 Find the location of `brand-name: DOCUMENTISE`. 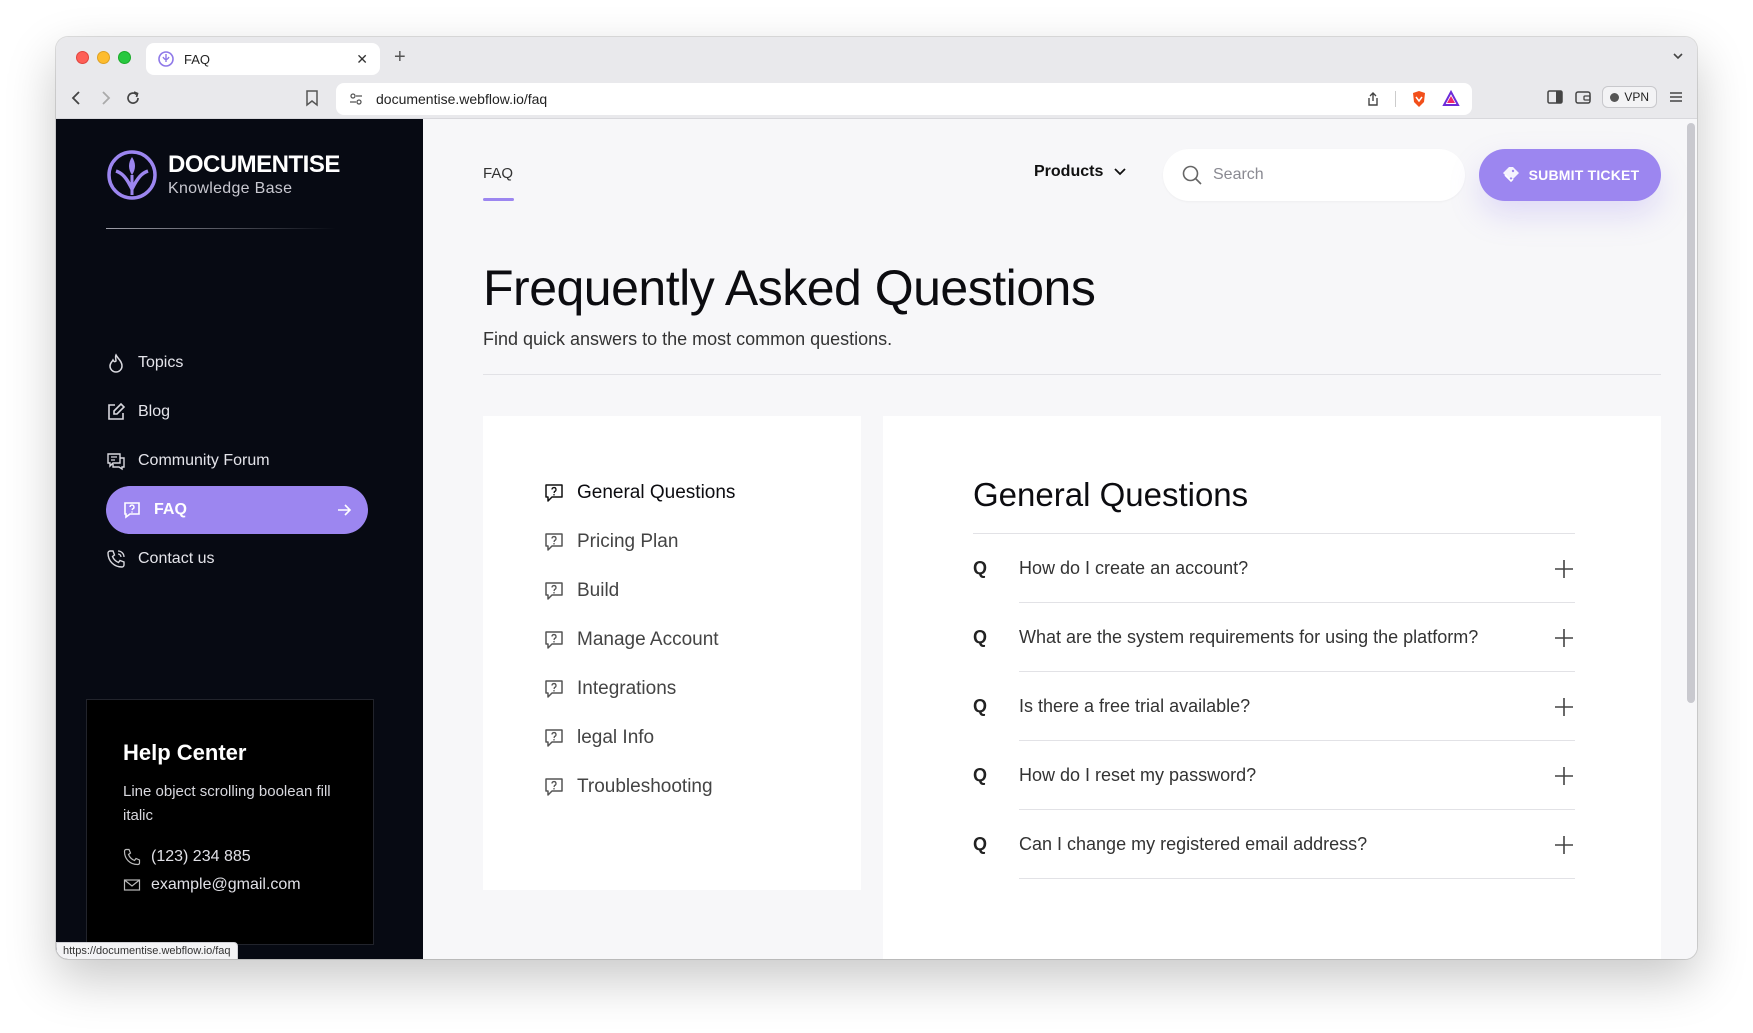

brand-name: DOCUMENTISE is located at coordinates (254, 164).